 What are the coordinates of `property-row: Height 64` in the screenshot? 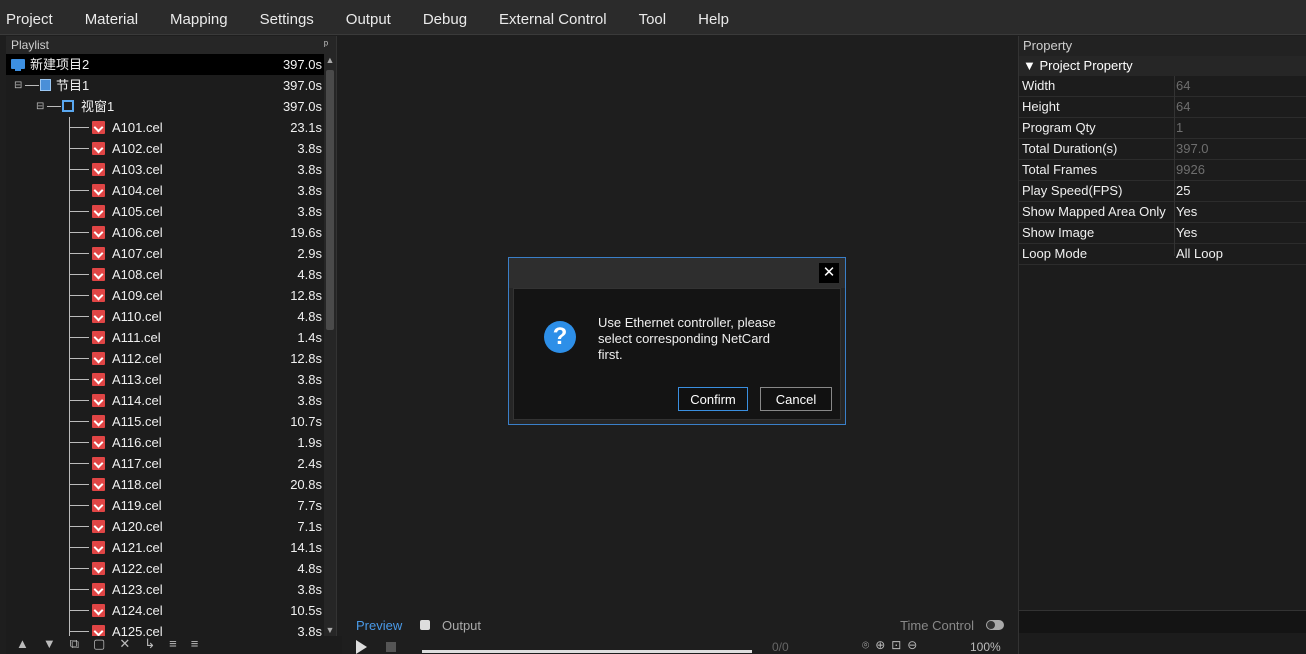 It's located at (1162, 107).